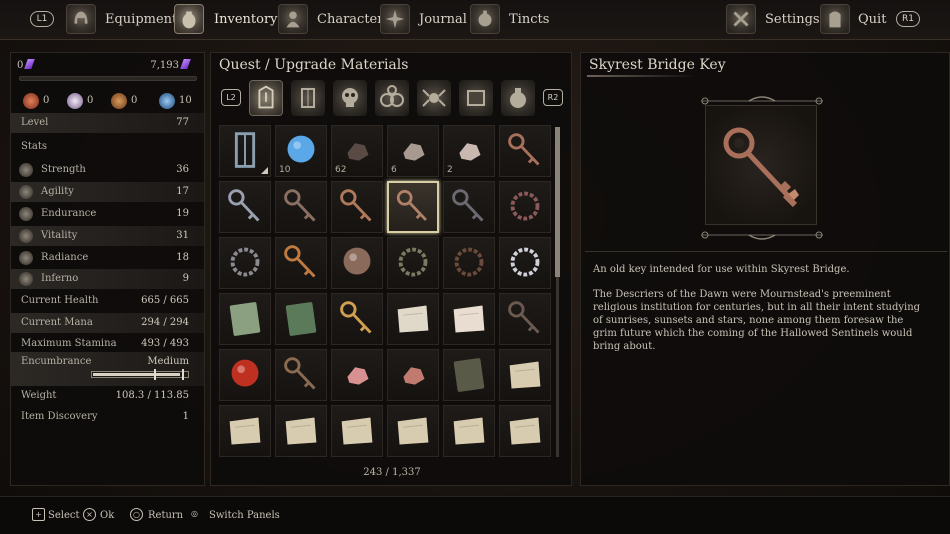 This screenshot has height=534, width=950. Describe the element at coordinates (835, 19) in the screenshot. I see `quit-icon` at that location.